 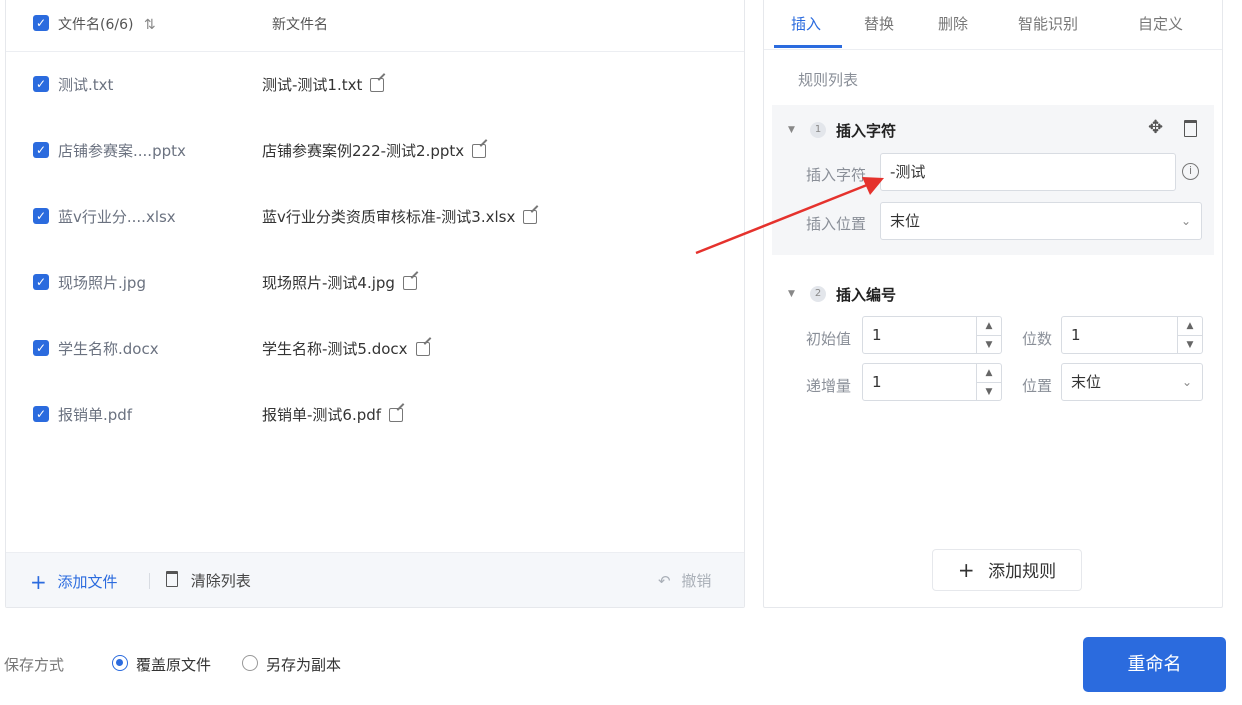 What do you see at coordinates (122, 151) in the screenshot?
I see `old-filename: 店铺参赛案....pptx` at bounding box center [122, 151].